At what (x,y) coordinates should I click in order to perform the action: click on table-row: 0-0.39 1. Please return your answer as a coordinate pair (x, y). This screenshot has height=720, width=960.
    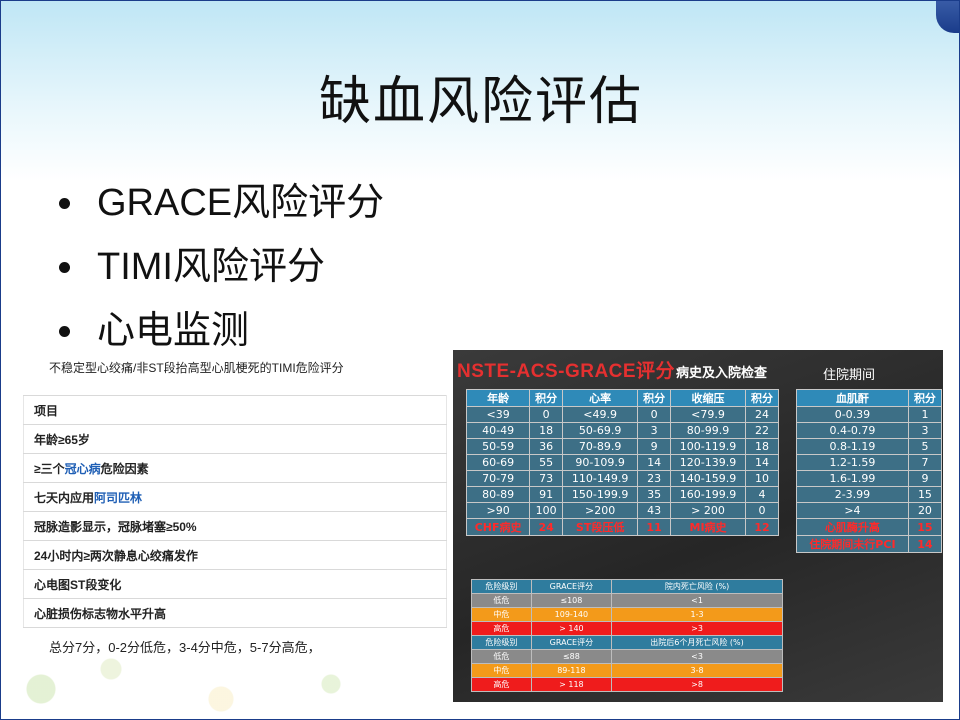
    Looking at the image, I should click on (869, 414).